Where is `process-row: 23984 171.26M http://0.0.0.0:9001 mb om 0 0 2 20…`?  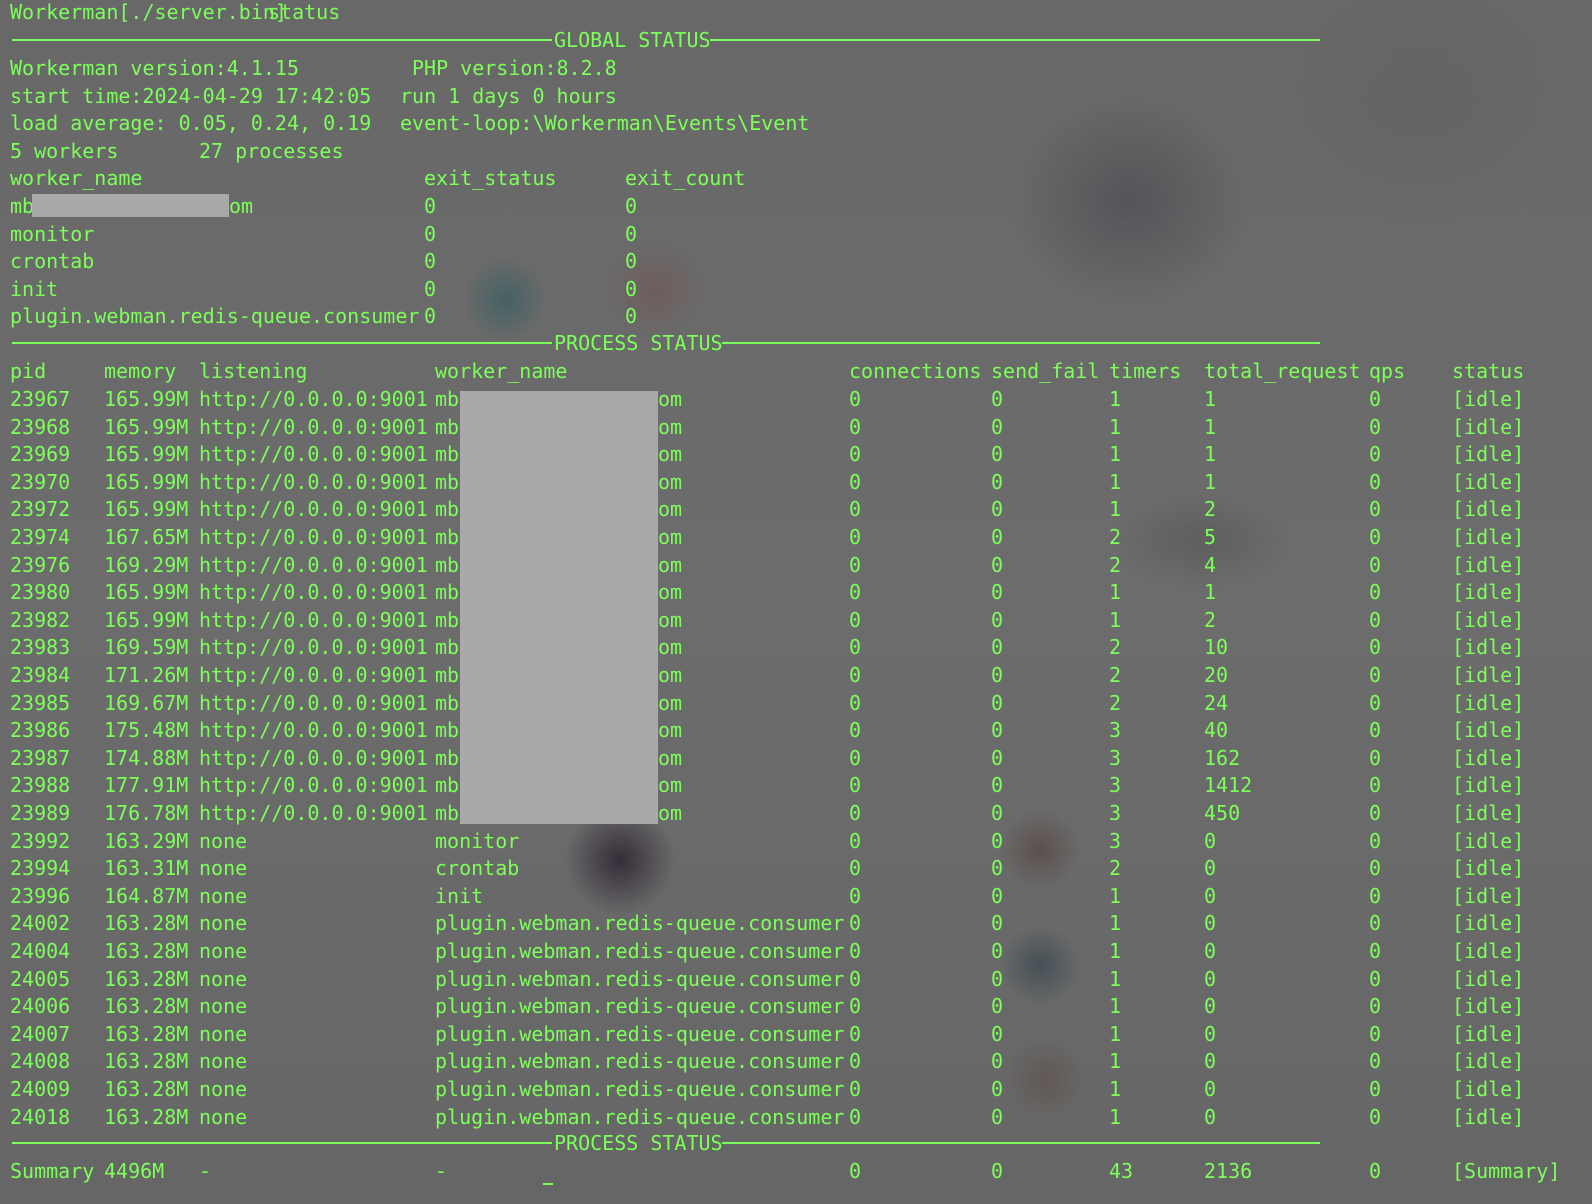 process-row: 23984 171.26M http://0.0.0.0:9001 mb om 0 0 2 20… is located at coordinates (796, 675).